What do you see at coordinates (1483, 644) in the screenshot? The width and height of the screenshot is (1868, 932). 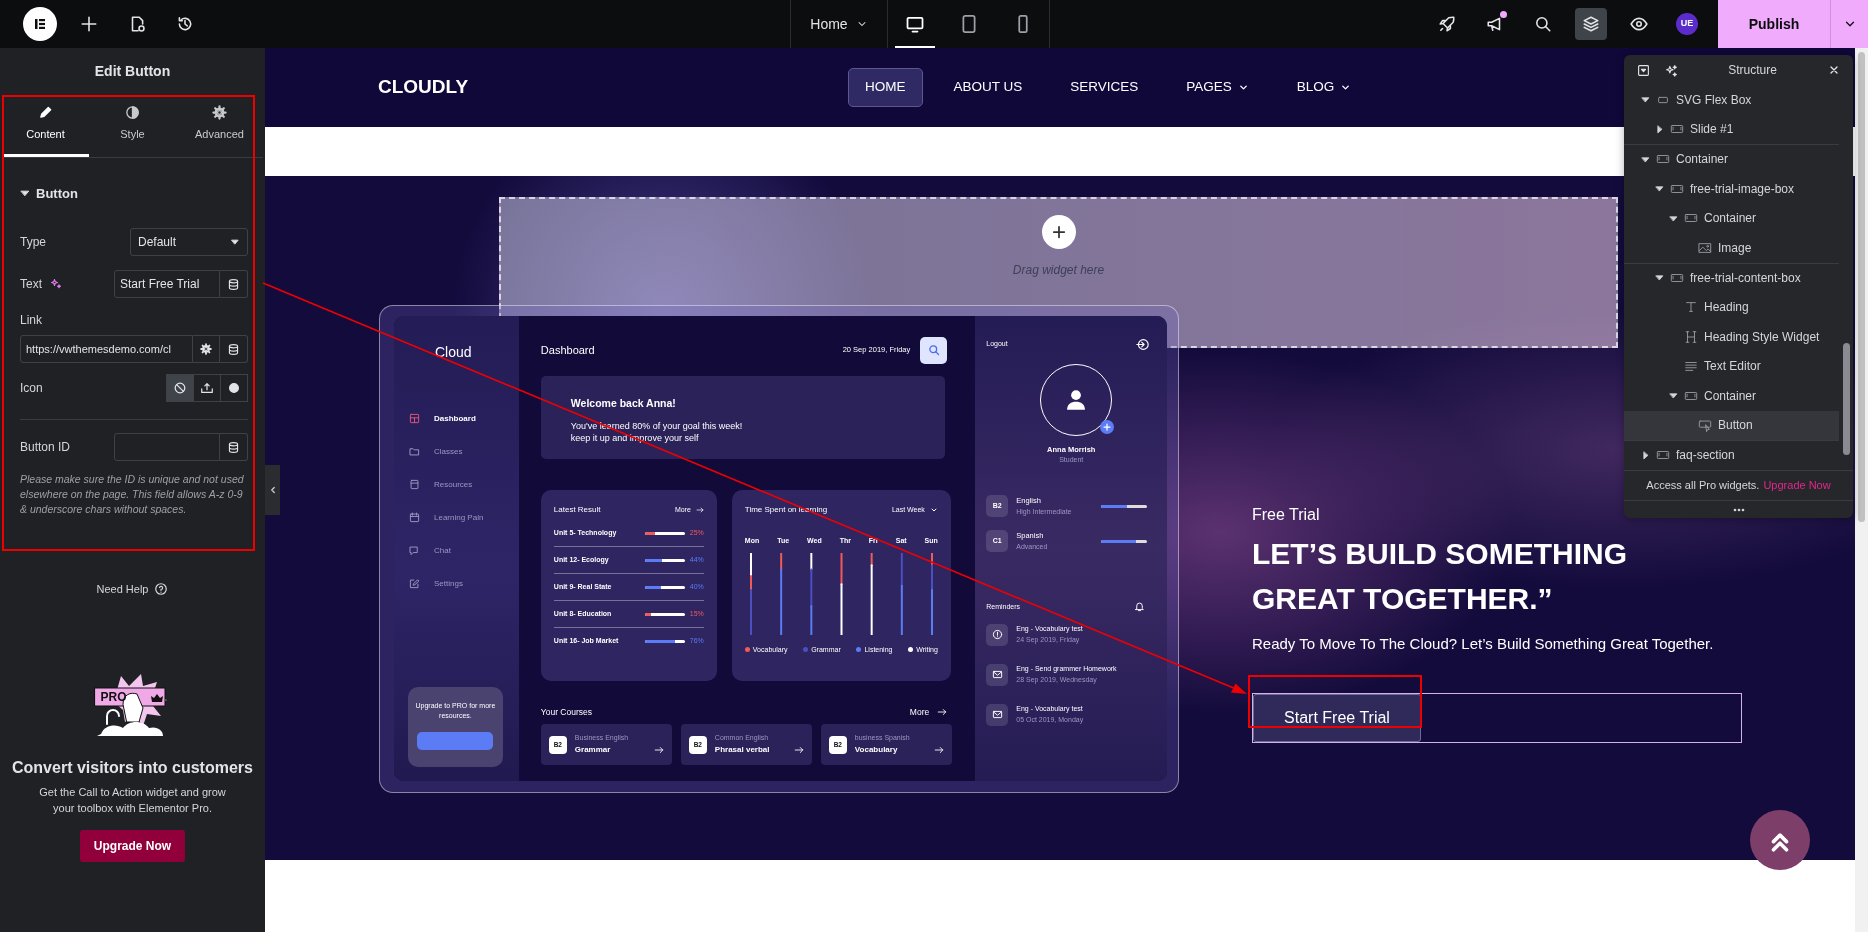 I see `hero-text: Ready To Move To The Cloud? Let’s Build Something Great Together.` at bounding box center [1483, 644].